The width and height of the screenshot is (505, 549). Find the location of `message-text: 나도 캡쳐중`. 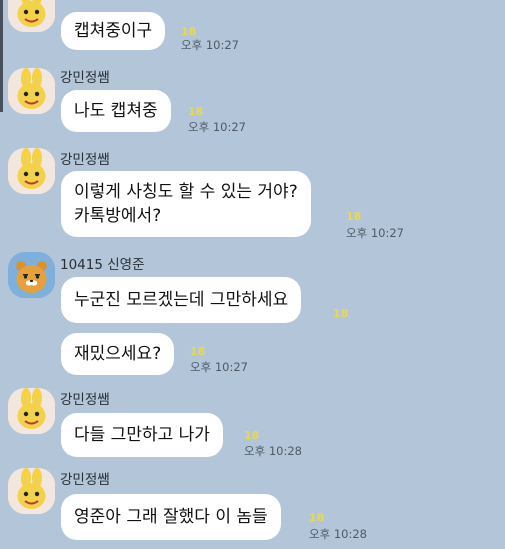

message-text: 나도 캡쳐중 is located at coordinates (116, 111).